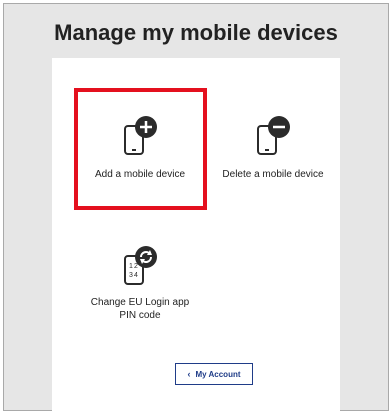  I want to click on svg-text: 1, so click(131, 266).